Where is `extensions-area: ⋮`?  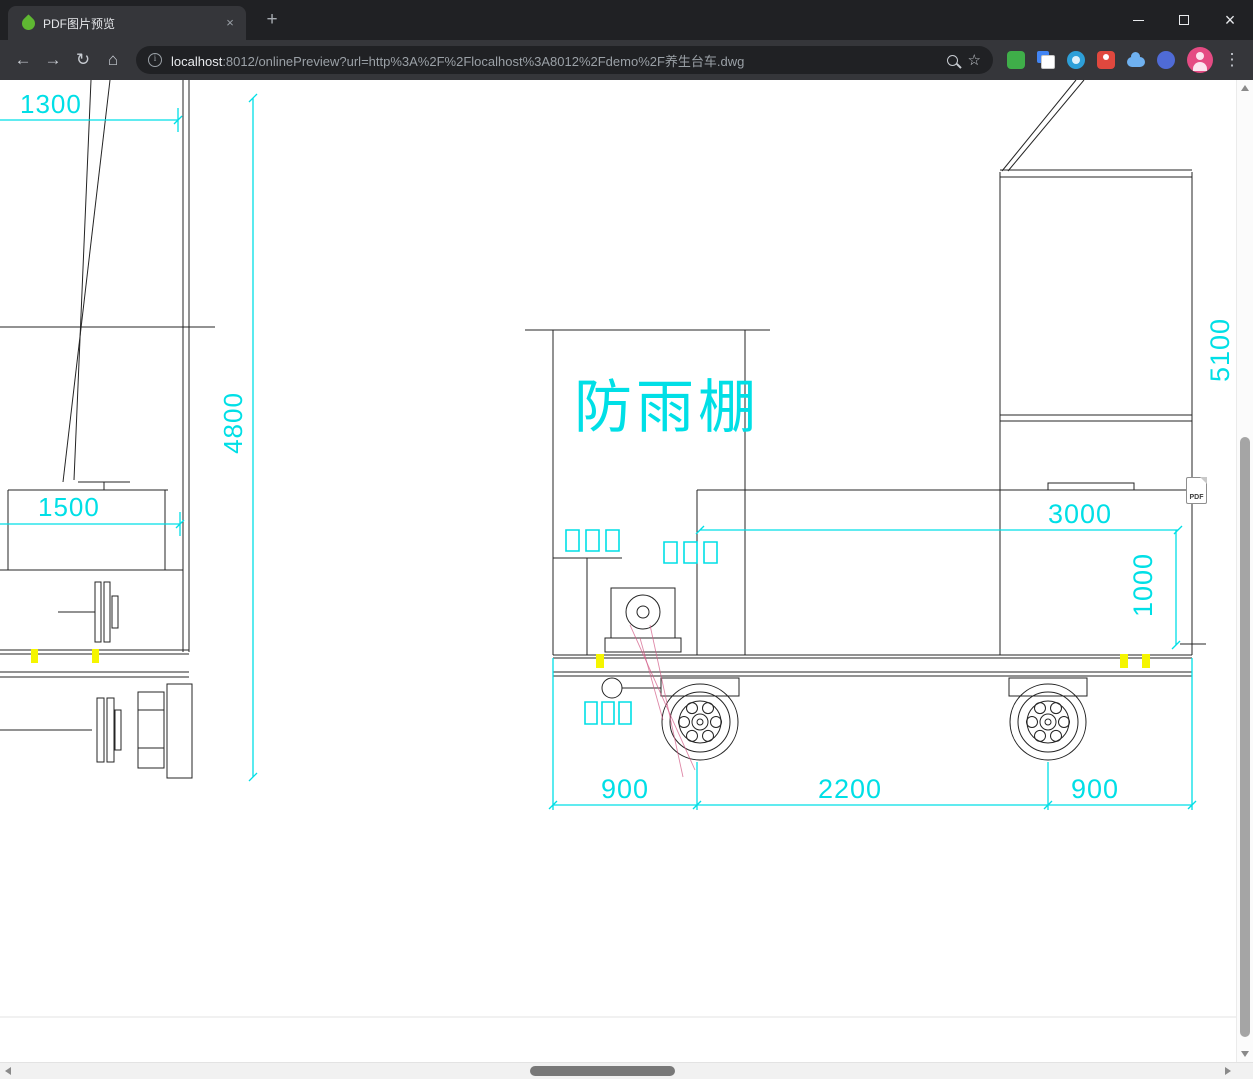
extensions-area: ⋮ is located at coordinates (1123, 60).